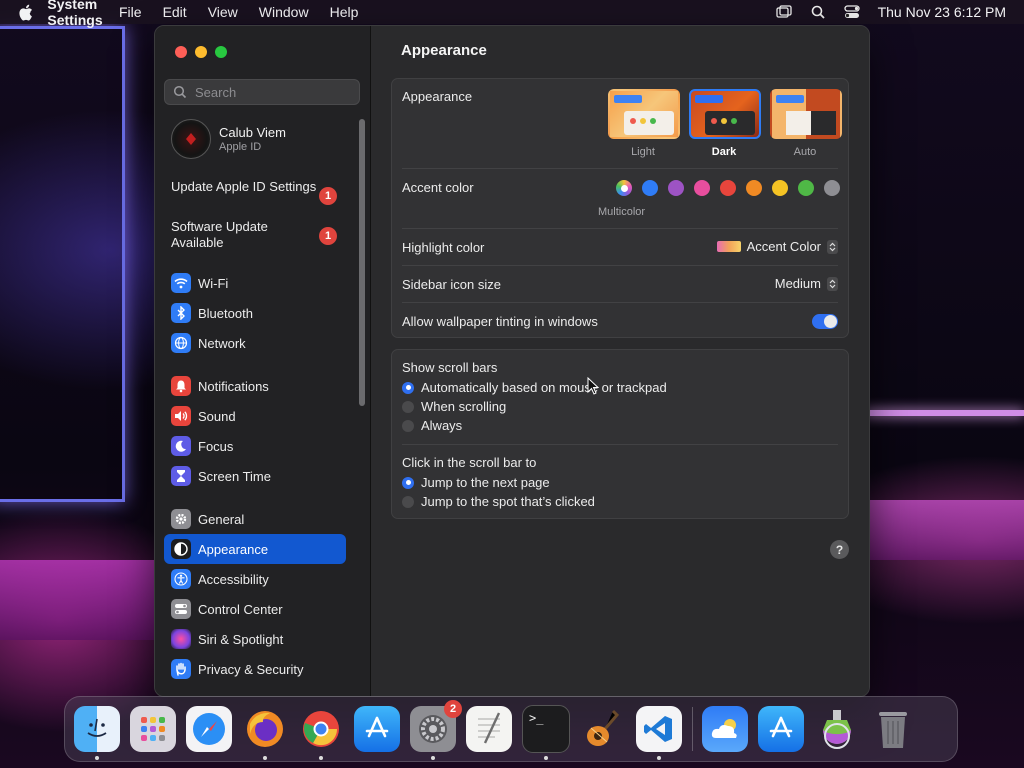 This screenshot has height=768, width=1024. I want to click on sidebar-icon-size-label: Sidebar icon size, so click(451, 284).